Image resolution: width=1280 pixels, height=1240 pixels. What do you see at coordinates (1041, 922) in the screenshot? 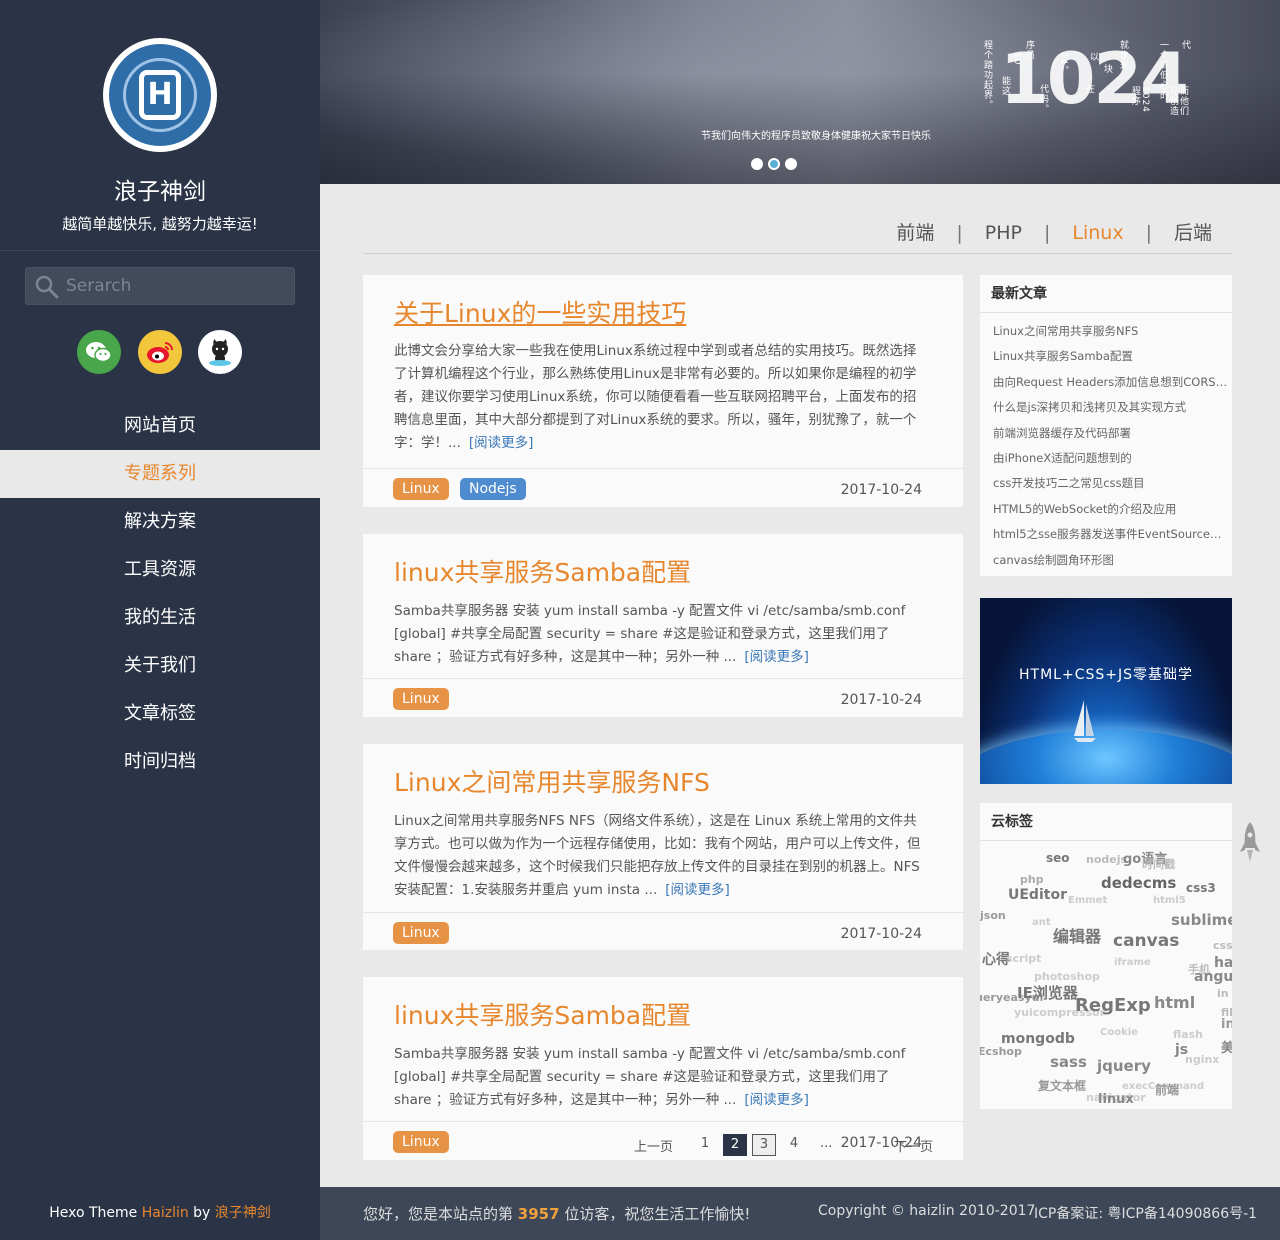
I see `cloud-tag: ant` at bounding box center [1041, 922].